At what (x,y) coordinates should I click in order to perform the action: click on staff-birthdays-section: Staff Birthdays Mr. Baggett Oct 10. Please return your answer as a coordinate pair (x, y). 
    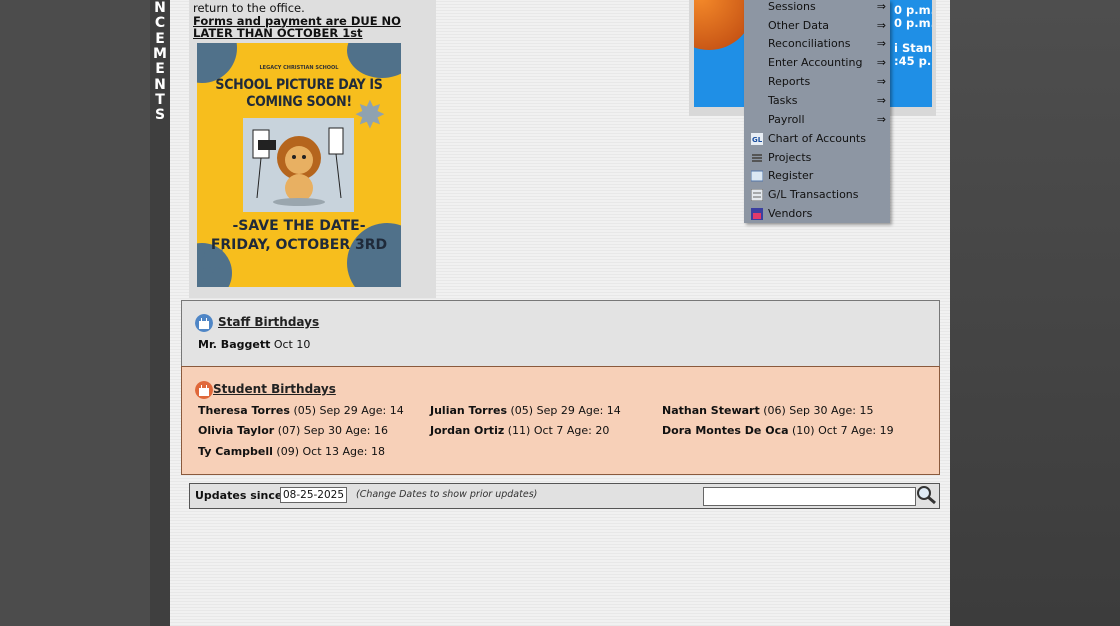
    Looking at the image, I should click on (560, 333).